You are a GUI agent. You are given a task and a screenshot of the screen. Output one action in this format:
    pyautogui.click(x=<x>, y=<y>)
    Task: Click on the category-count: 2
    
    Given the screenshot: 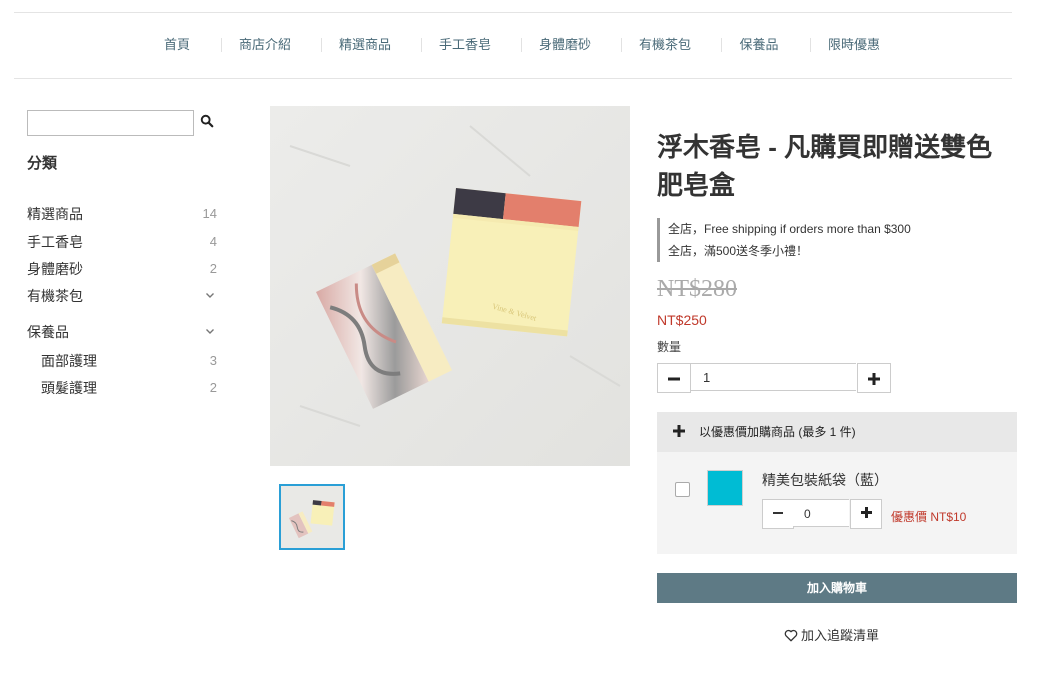 What is the action you would take?
    pyautogui.click(x=213, y=268)
    